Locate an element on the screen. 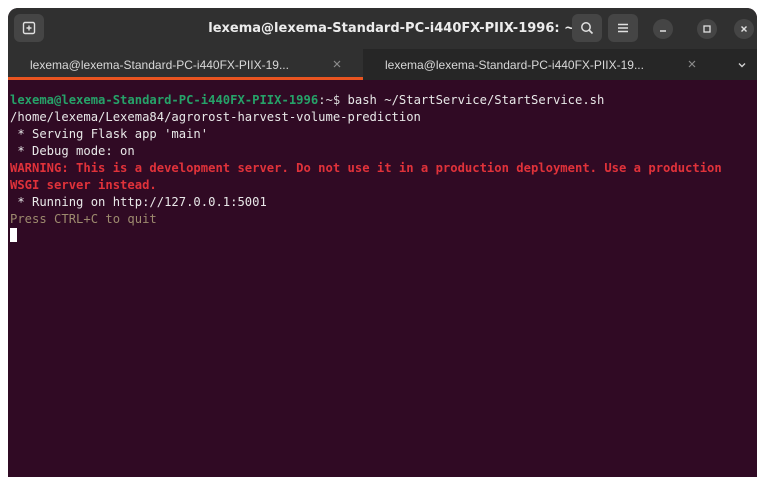  hamburger-menu-icon is located at coordinates (623, 28).